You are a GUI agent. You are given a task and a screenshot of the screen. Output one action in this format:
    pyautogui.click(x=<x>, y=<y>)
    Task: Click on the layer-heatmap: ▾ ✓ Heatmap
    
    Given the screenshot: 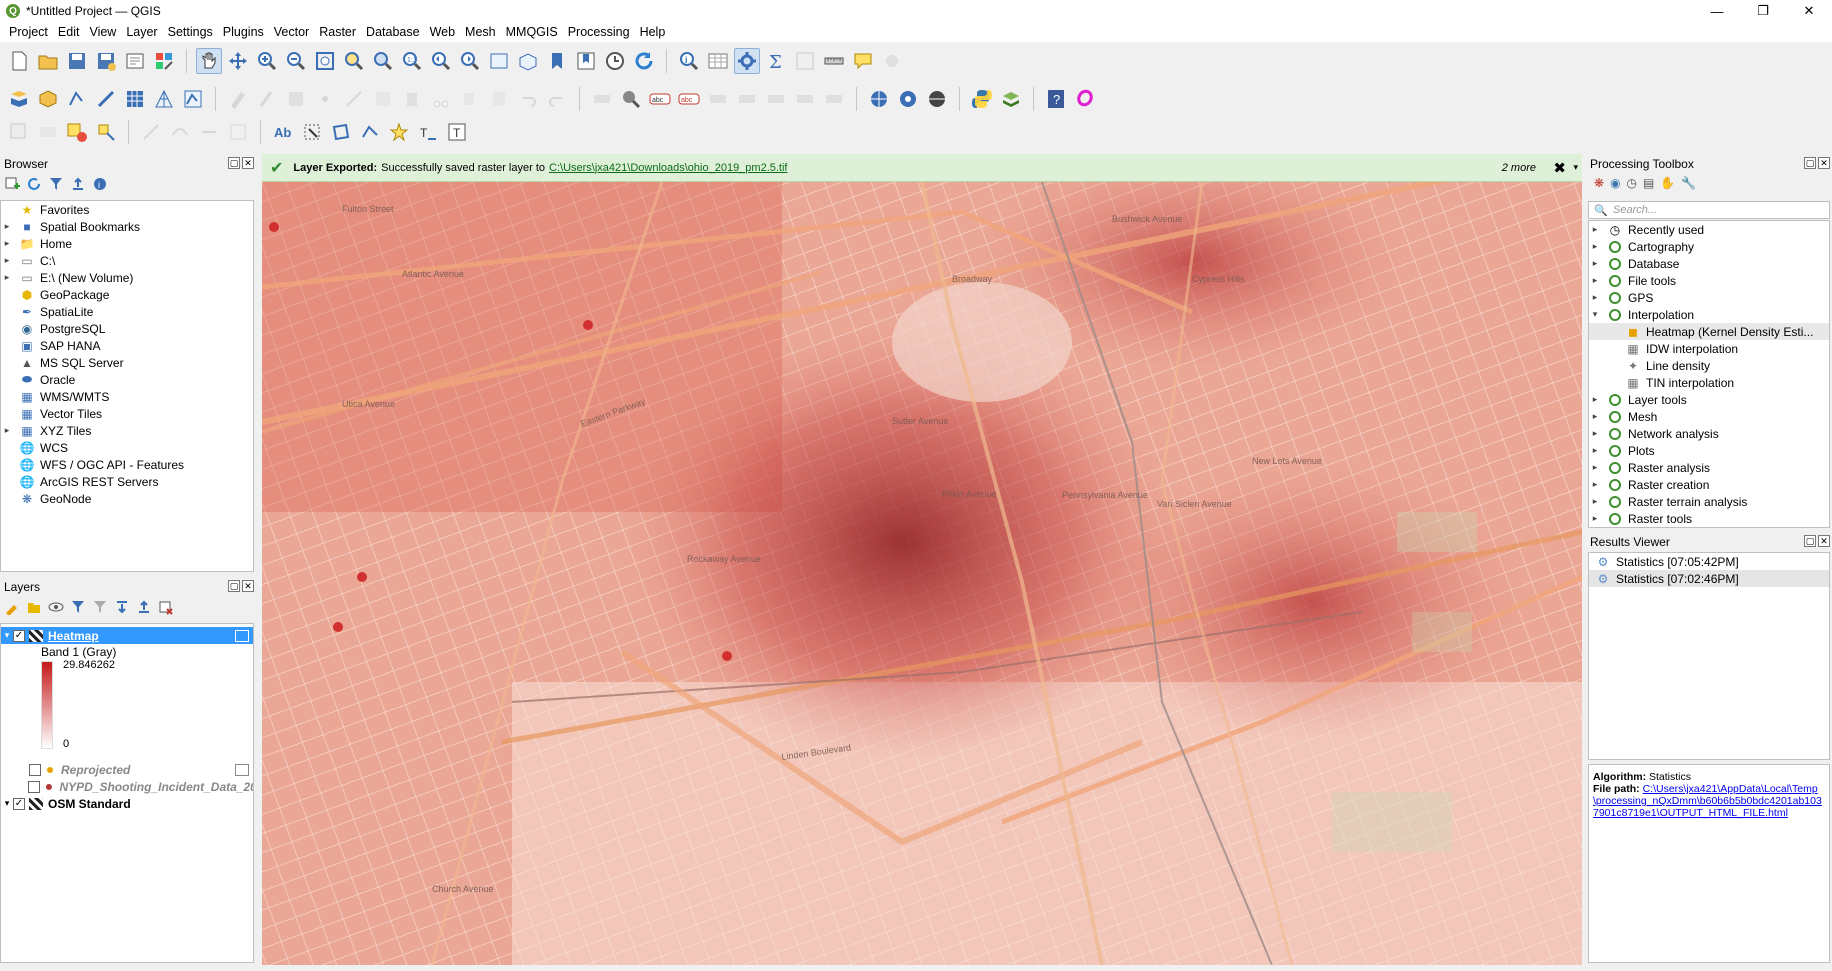 What is the action you would take?
    pyautogui.click(x=127, y=635)
    